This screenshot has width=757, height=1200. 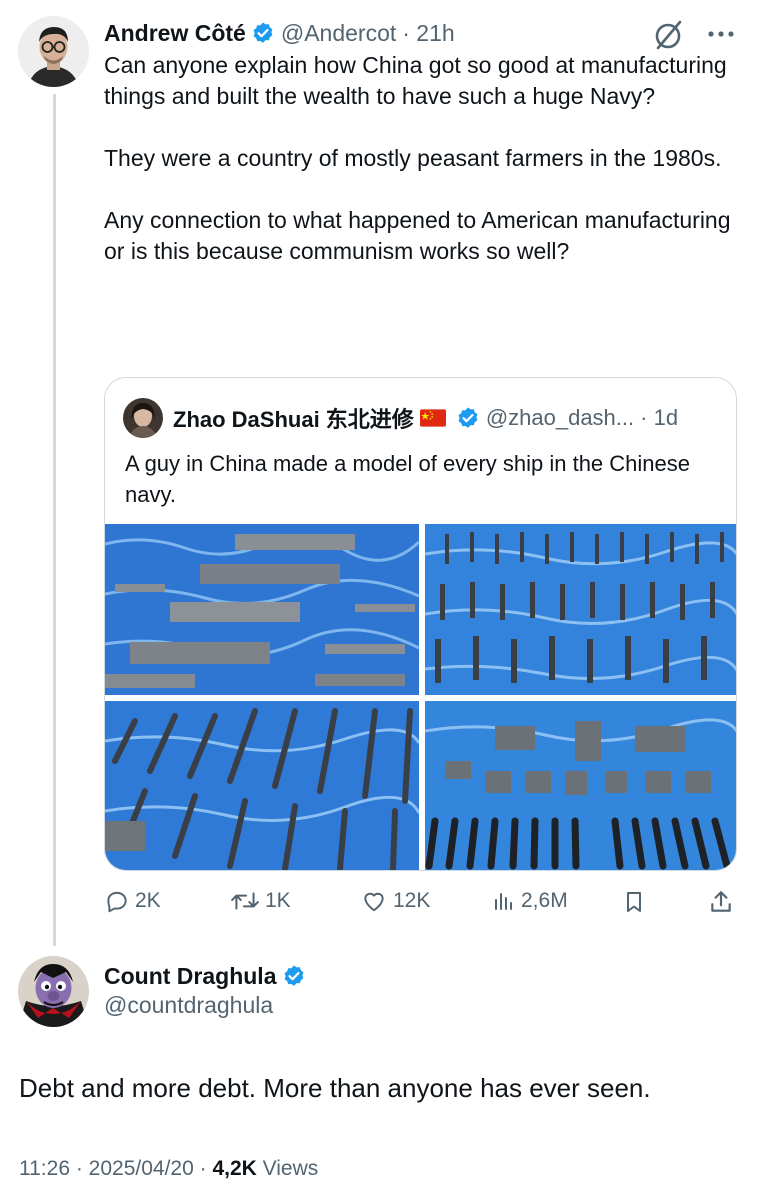 I want to click on repost-action: 1K, so click(x=260, y=901).